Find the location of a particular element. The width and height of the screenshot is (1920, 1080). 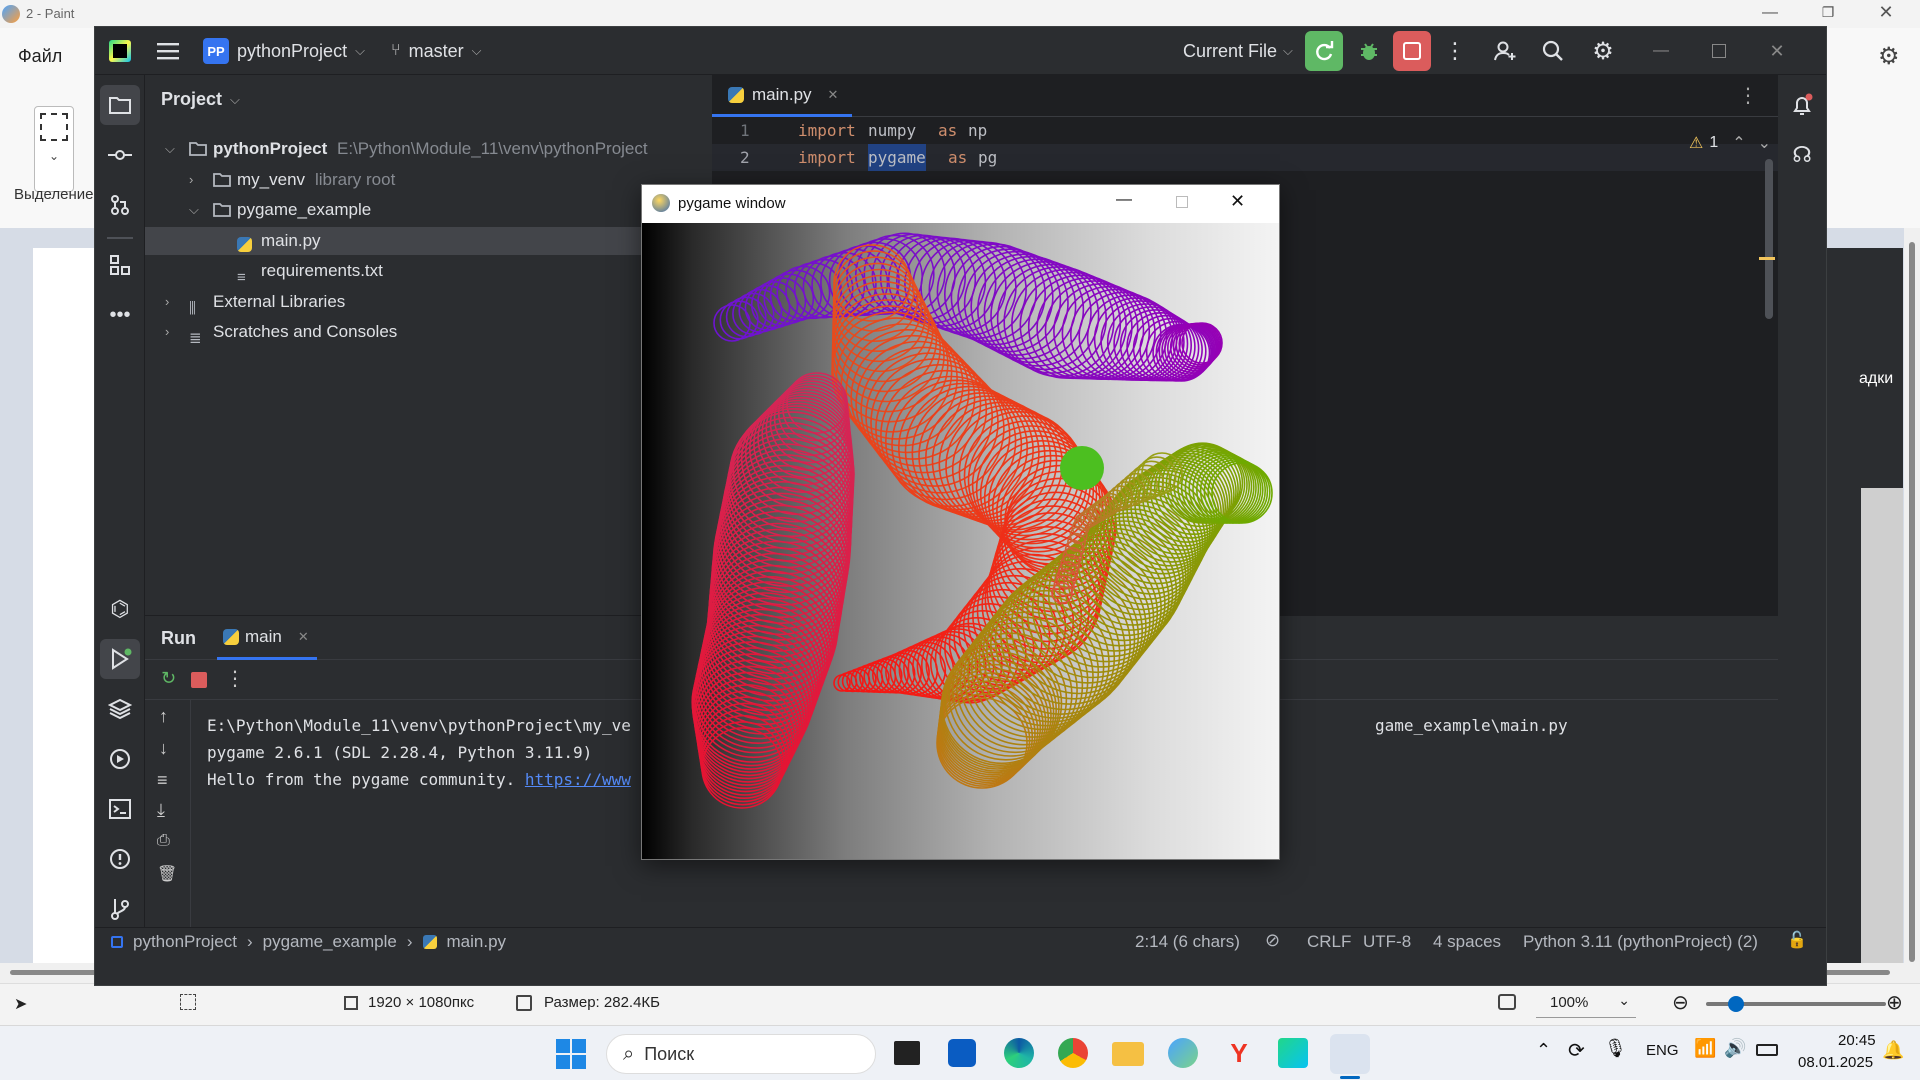

project-tool-button is located at coordinates (120, 105).